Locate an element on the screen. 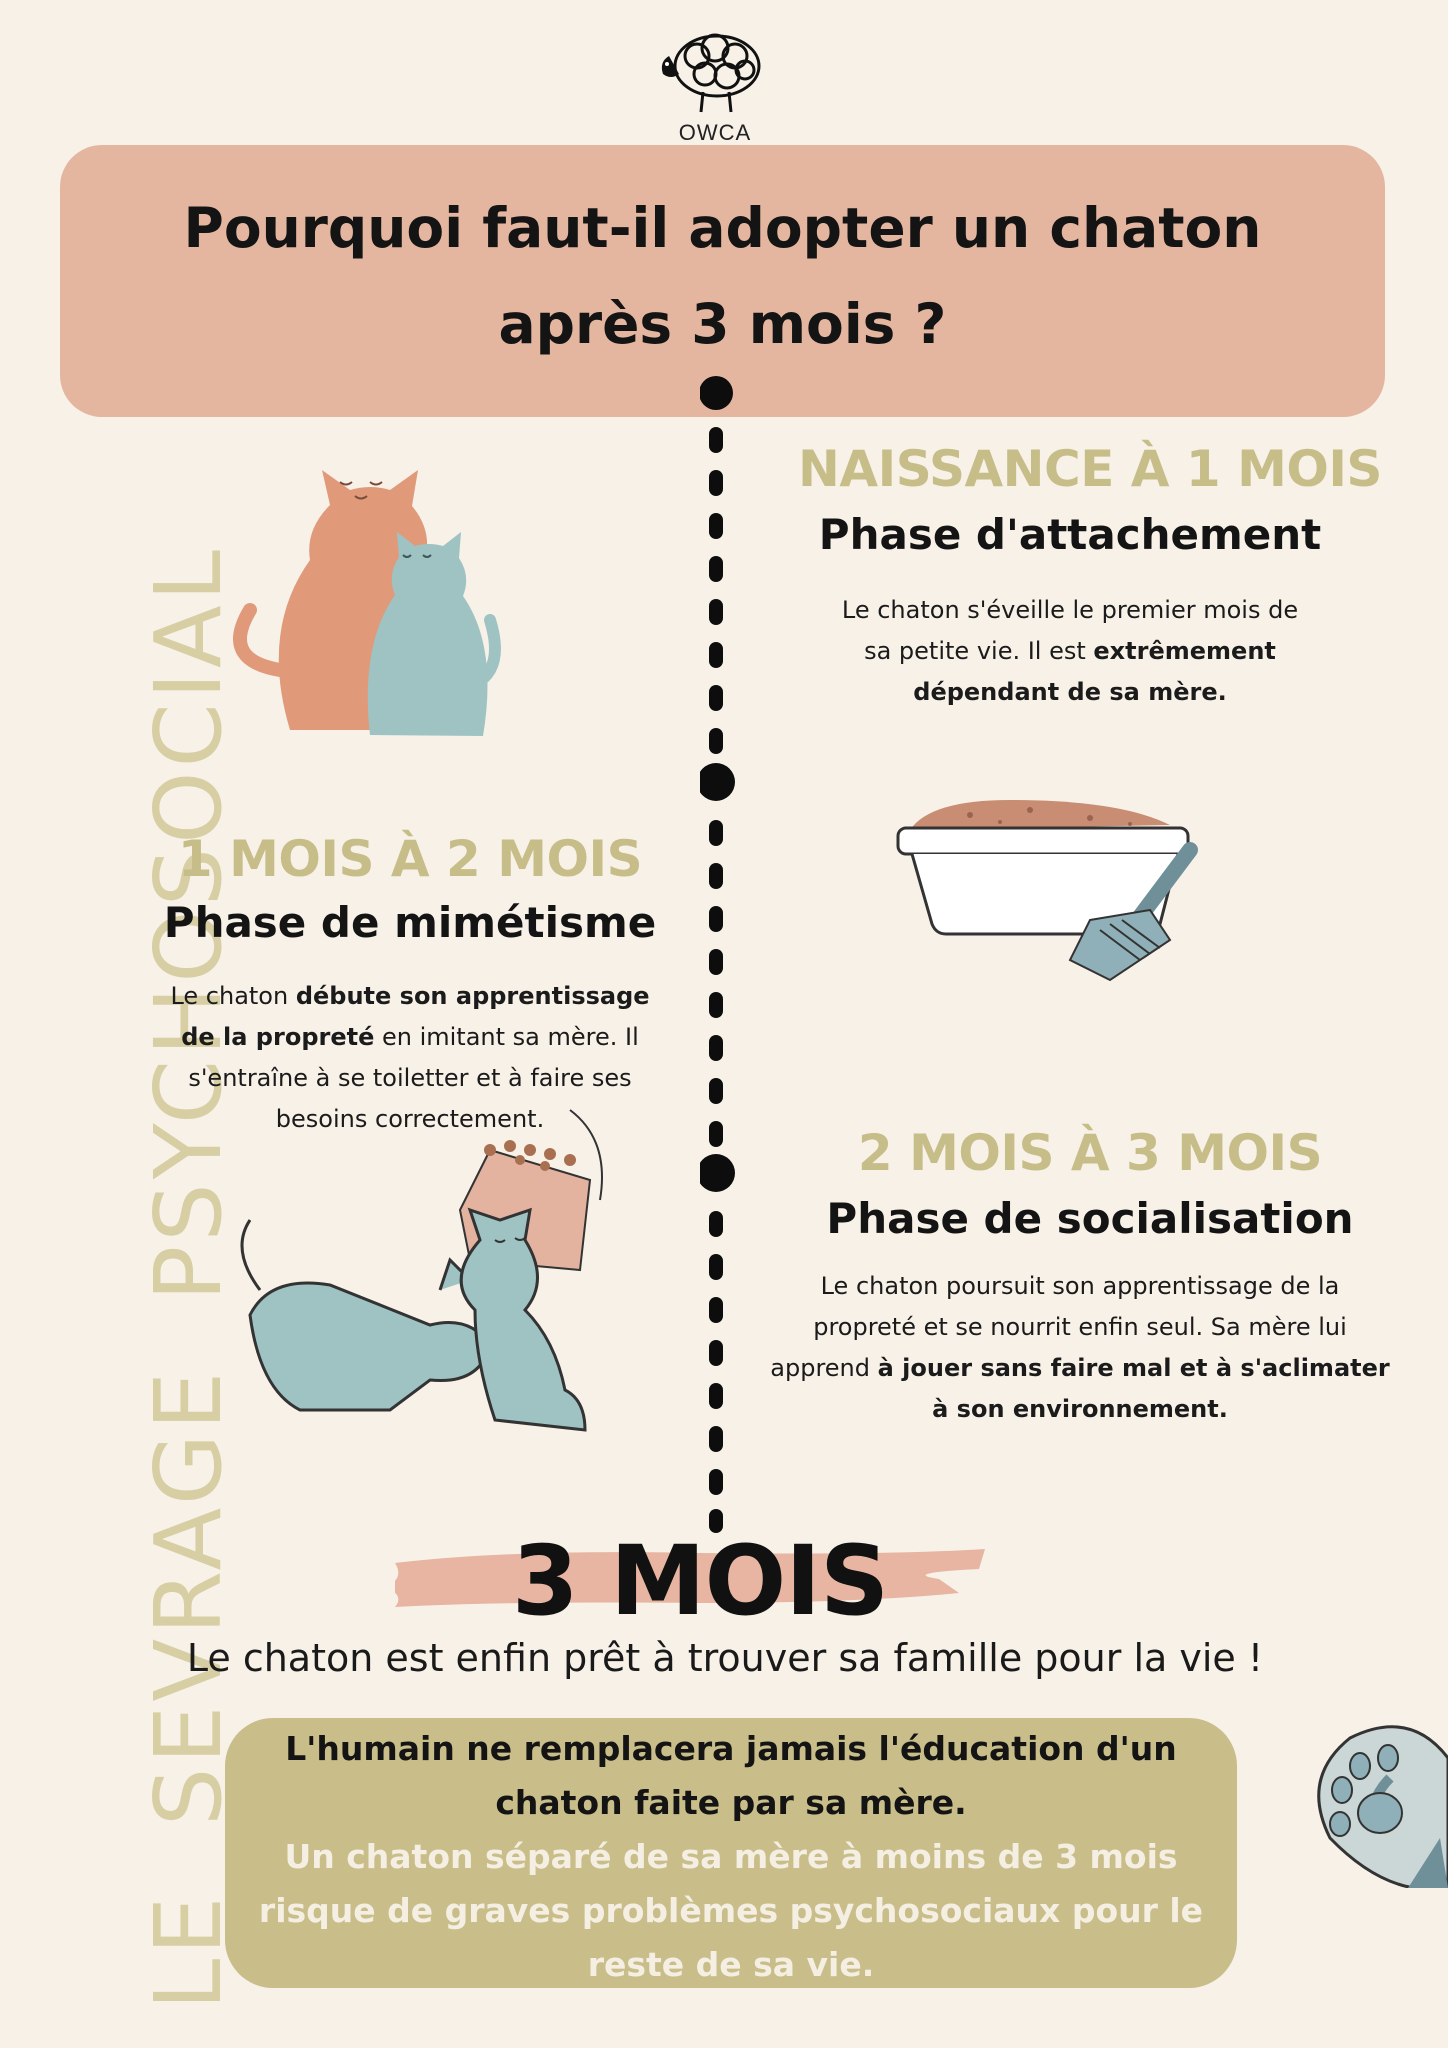 The height and width of the screenshot is (2048, 1448). stage-2-range: 1 MOIS À 2 MOIS is located at coordinates (410, 859).